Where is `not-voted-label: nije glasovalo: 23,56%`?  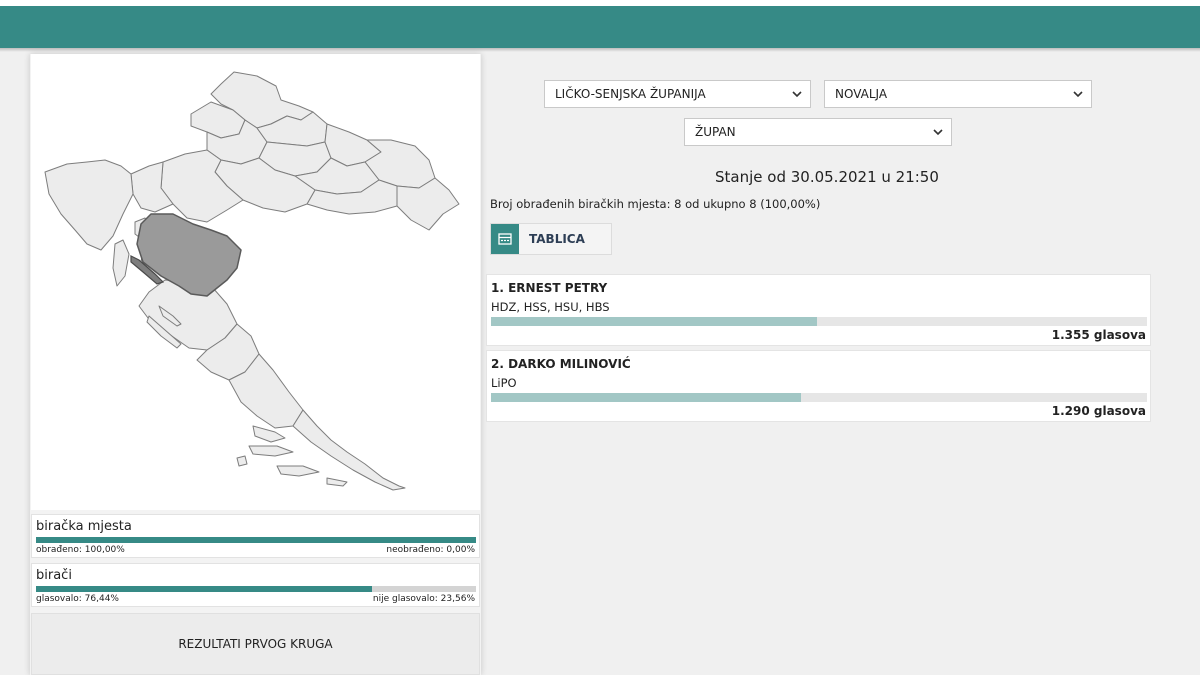
not-voted-label: nije glasovalo: 23,56% is located at coordinates (423, 599).